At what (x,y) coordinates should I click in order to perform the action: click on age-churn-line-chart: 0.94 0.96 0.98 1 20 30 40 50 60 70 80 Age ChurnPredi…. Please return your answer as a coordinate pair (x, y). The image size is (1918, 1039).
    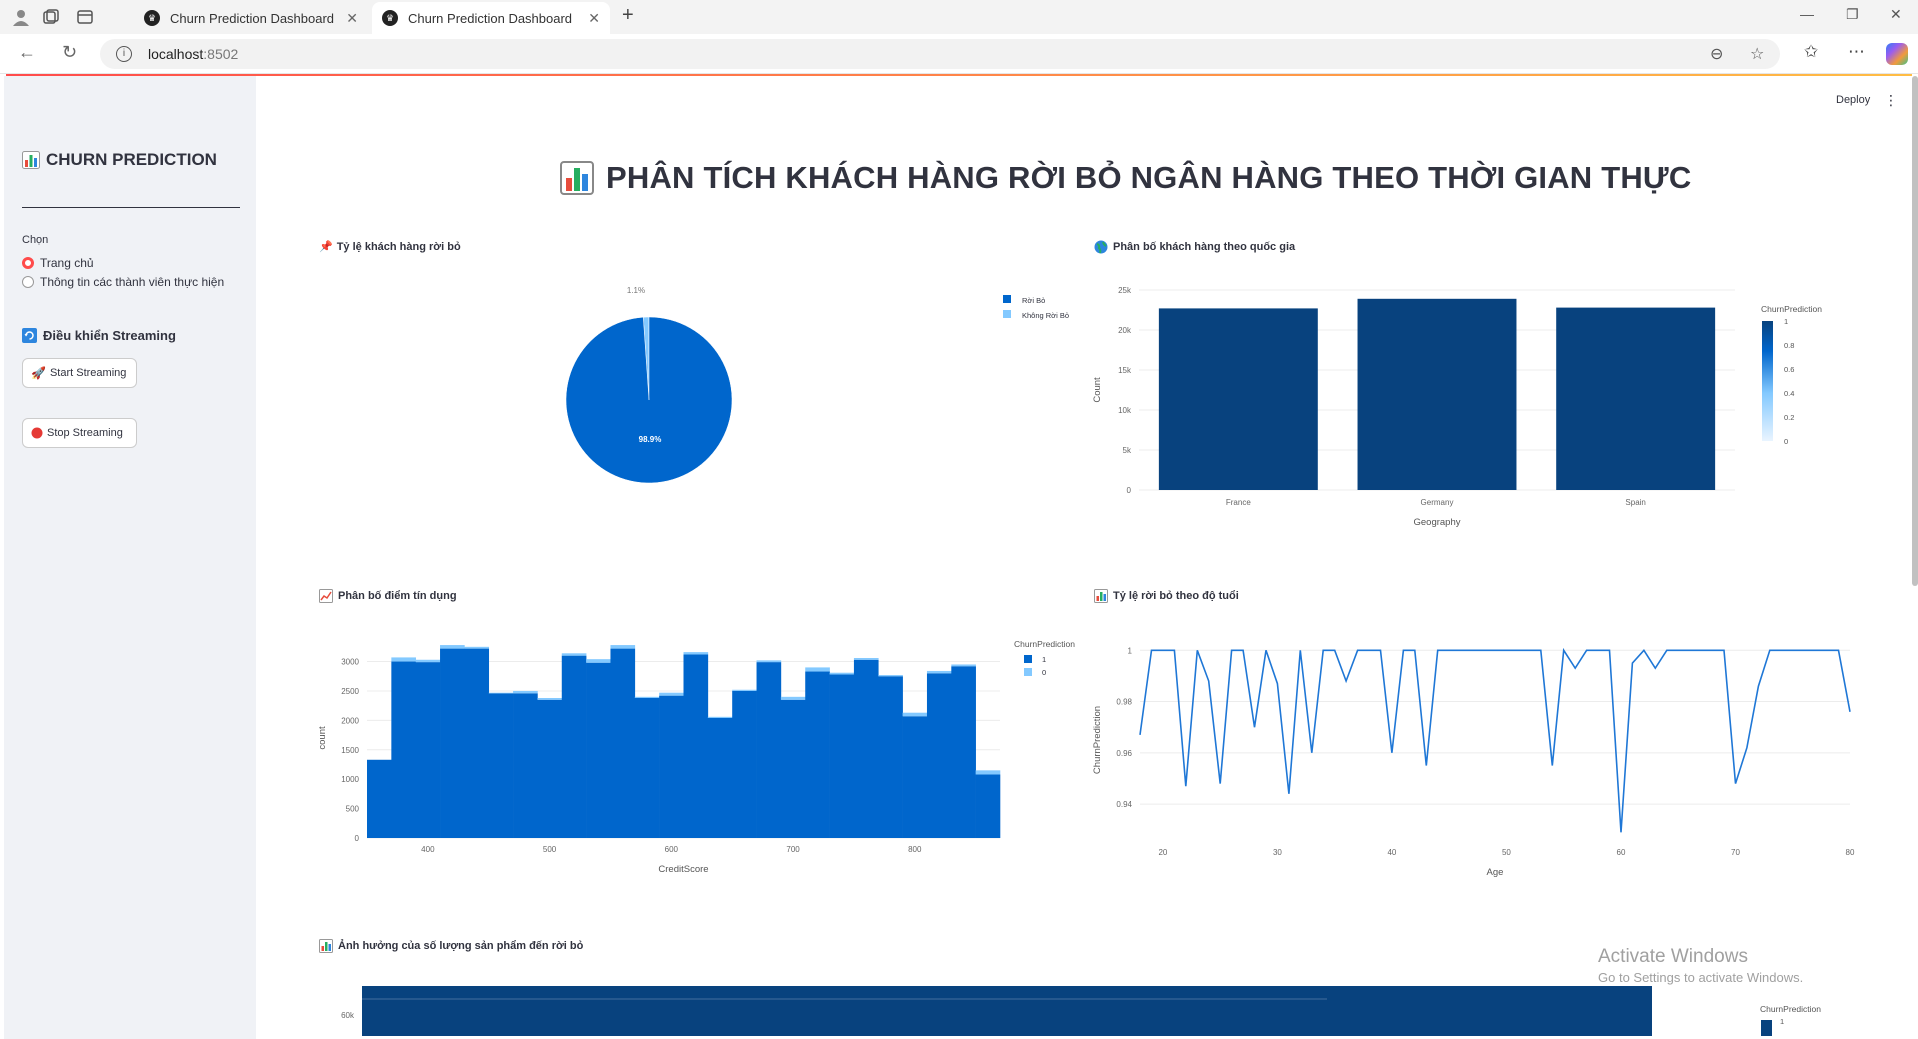
    Looking at the image, I should click on (1480, 760).